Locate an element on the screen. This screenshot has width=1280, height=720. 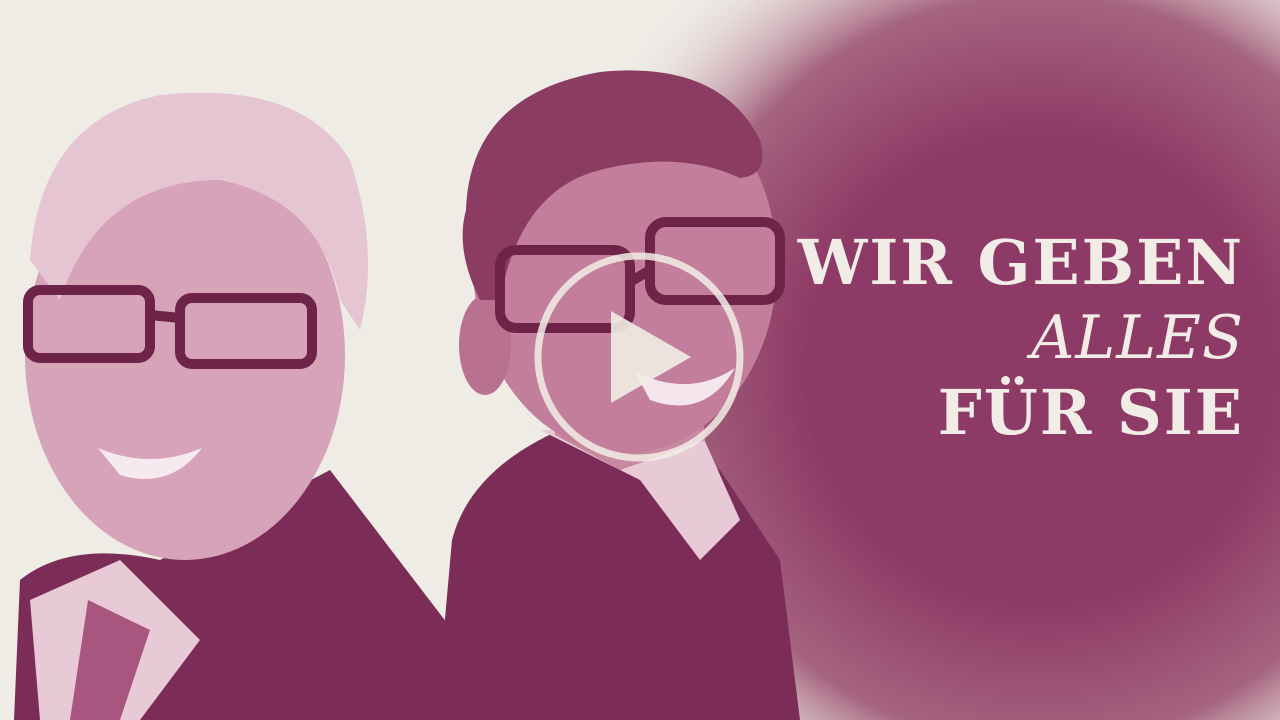
play-icon is located at coordinates (639, 357).